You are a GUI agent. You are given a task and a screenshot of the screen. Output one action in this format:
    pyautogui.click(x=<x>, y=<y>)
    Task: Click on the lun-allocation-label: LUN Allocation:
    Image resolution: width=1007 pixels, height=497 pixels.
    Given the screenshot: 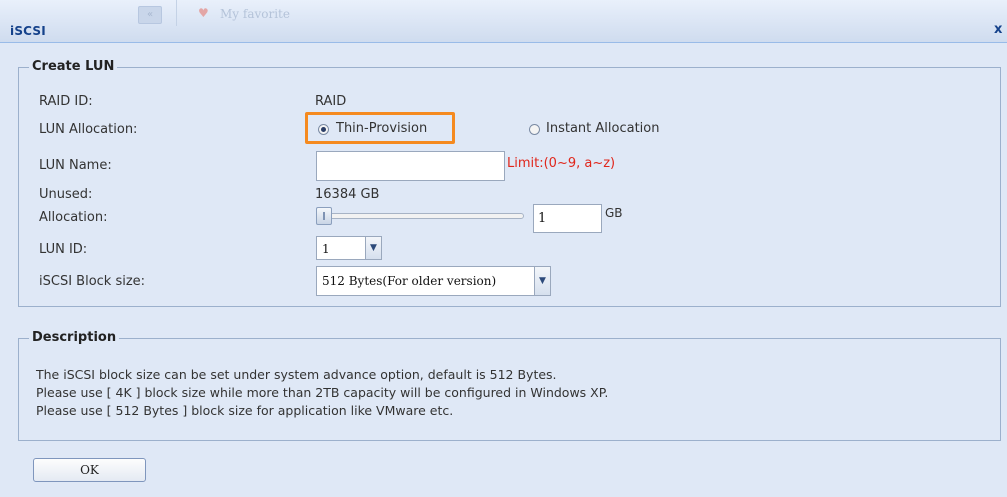 What is the action you would take?
    pyautogui.click(x=88, y=129)
    